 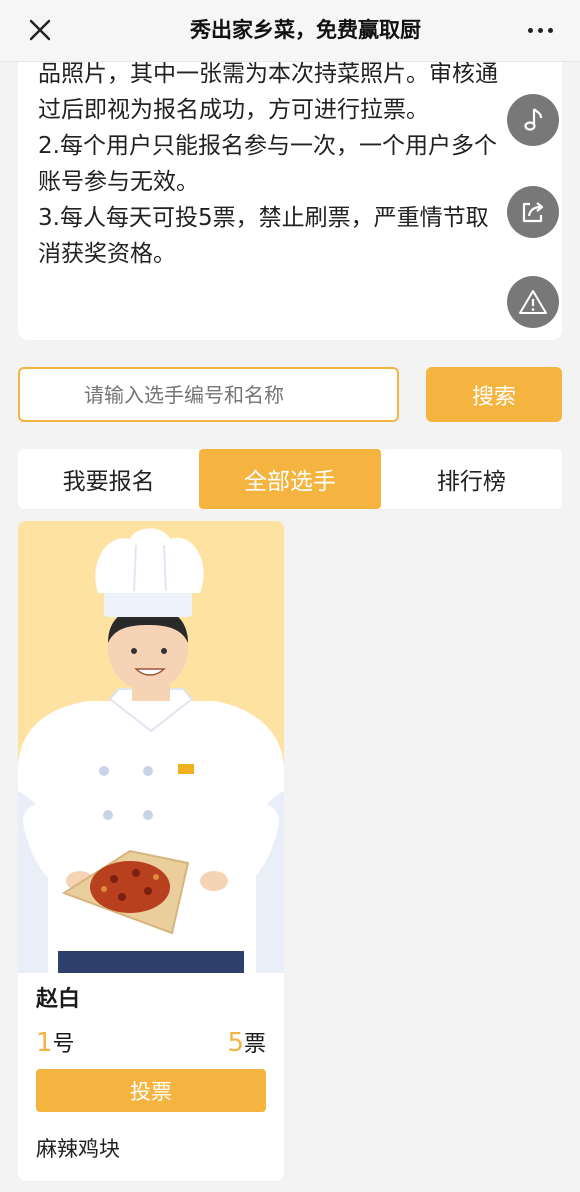 I want to click on top-bar: 秀出家乡菜，免费赢取厨, so click(x=290, y=31).